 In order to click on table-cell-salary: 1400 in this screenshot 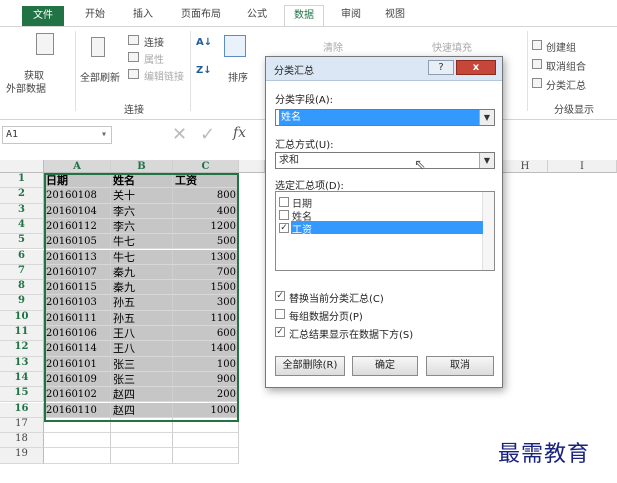, I will do `click(206, 349)`.